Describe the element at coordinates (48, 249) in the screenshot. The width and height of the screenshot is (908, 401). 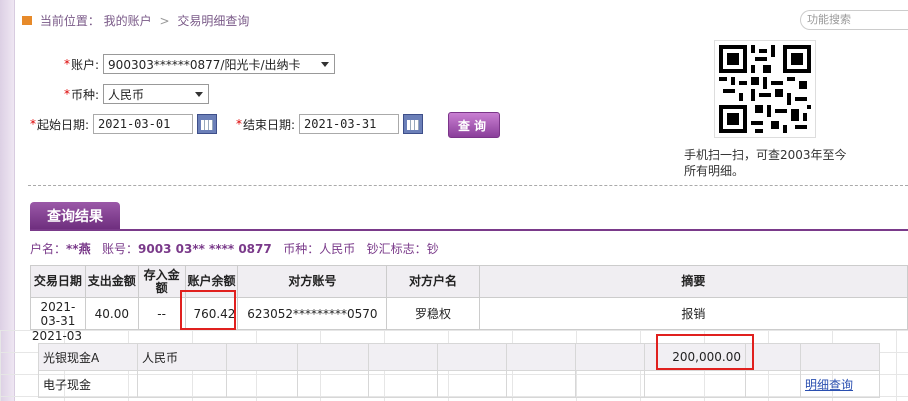
I see `name-label: 户名：` at that location.